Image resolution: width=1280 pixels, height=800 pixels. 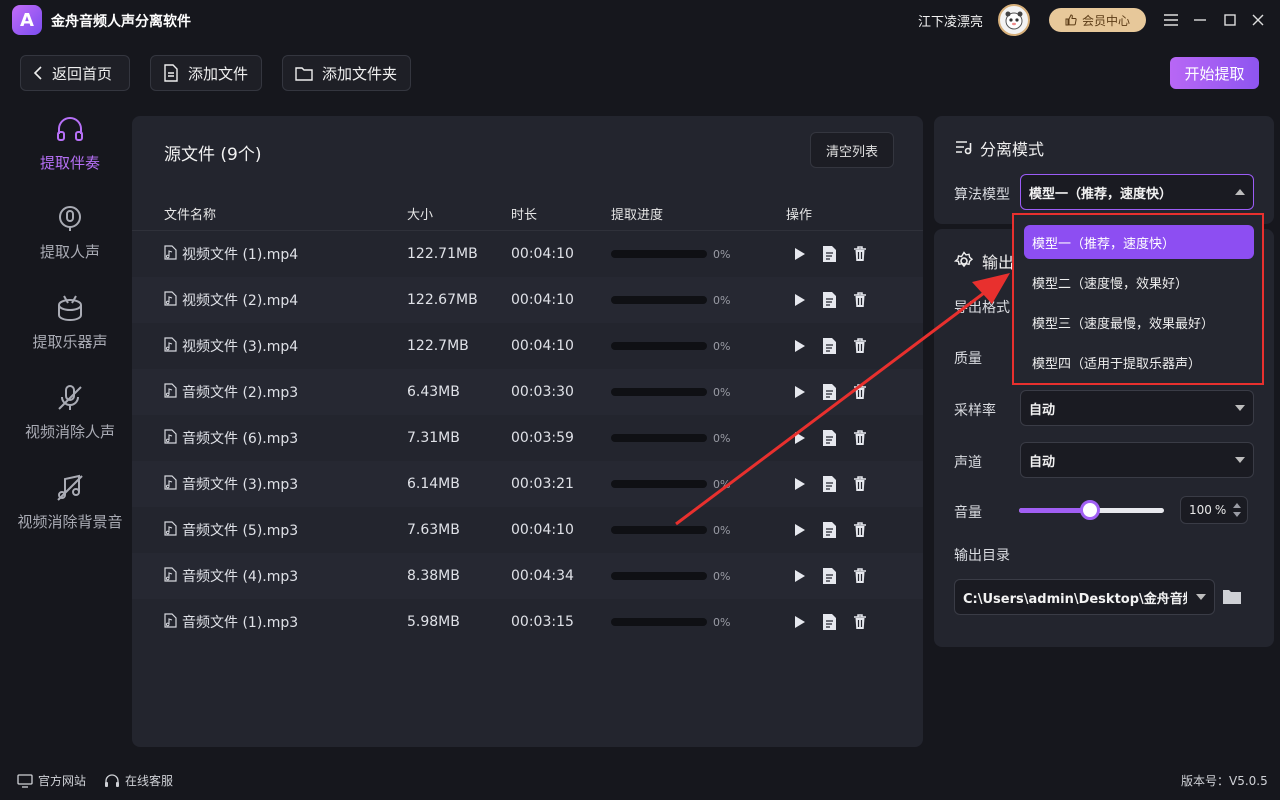 What do you see at coordinates (527, 438) in the screenshot?
I see `table-row: 音频文件 (6).mp3 7.31MB 00:03:59 0%` at bounding box center [527, 438].